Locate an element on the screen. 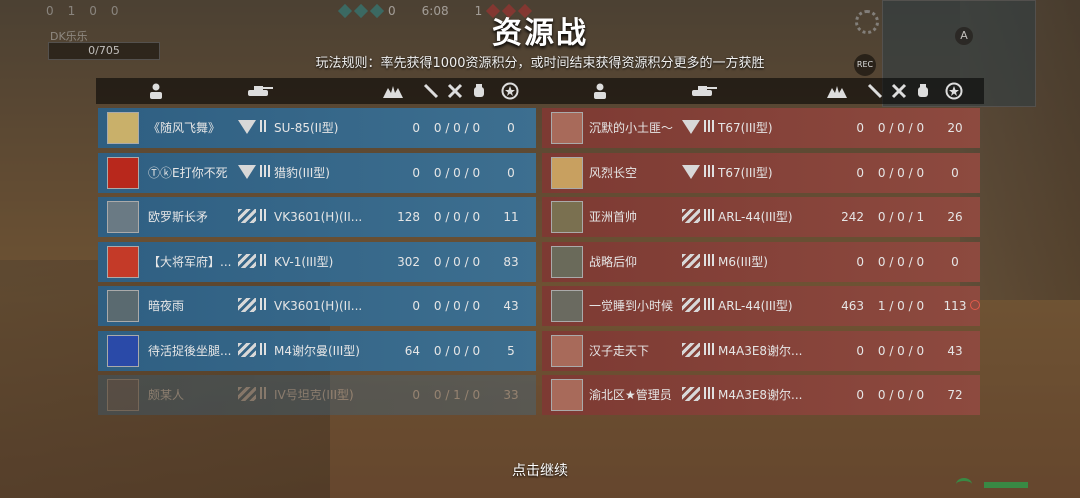 This screenshot has height=498, width=1080. player-kda: 0 / 0 / 1 is located at coordinates (901, 217).